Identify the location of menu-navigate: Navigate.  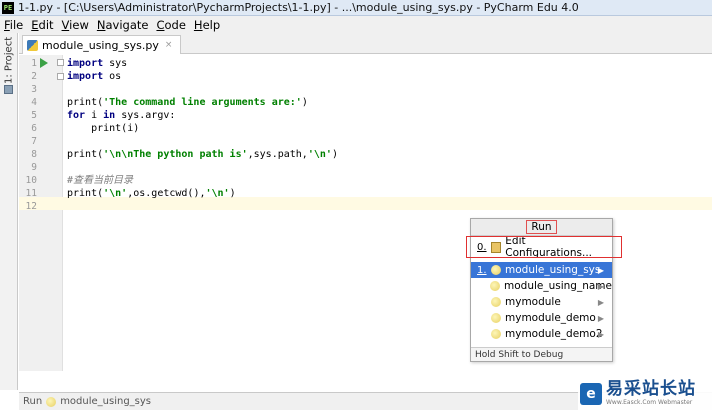
(125, 25).